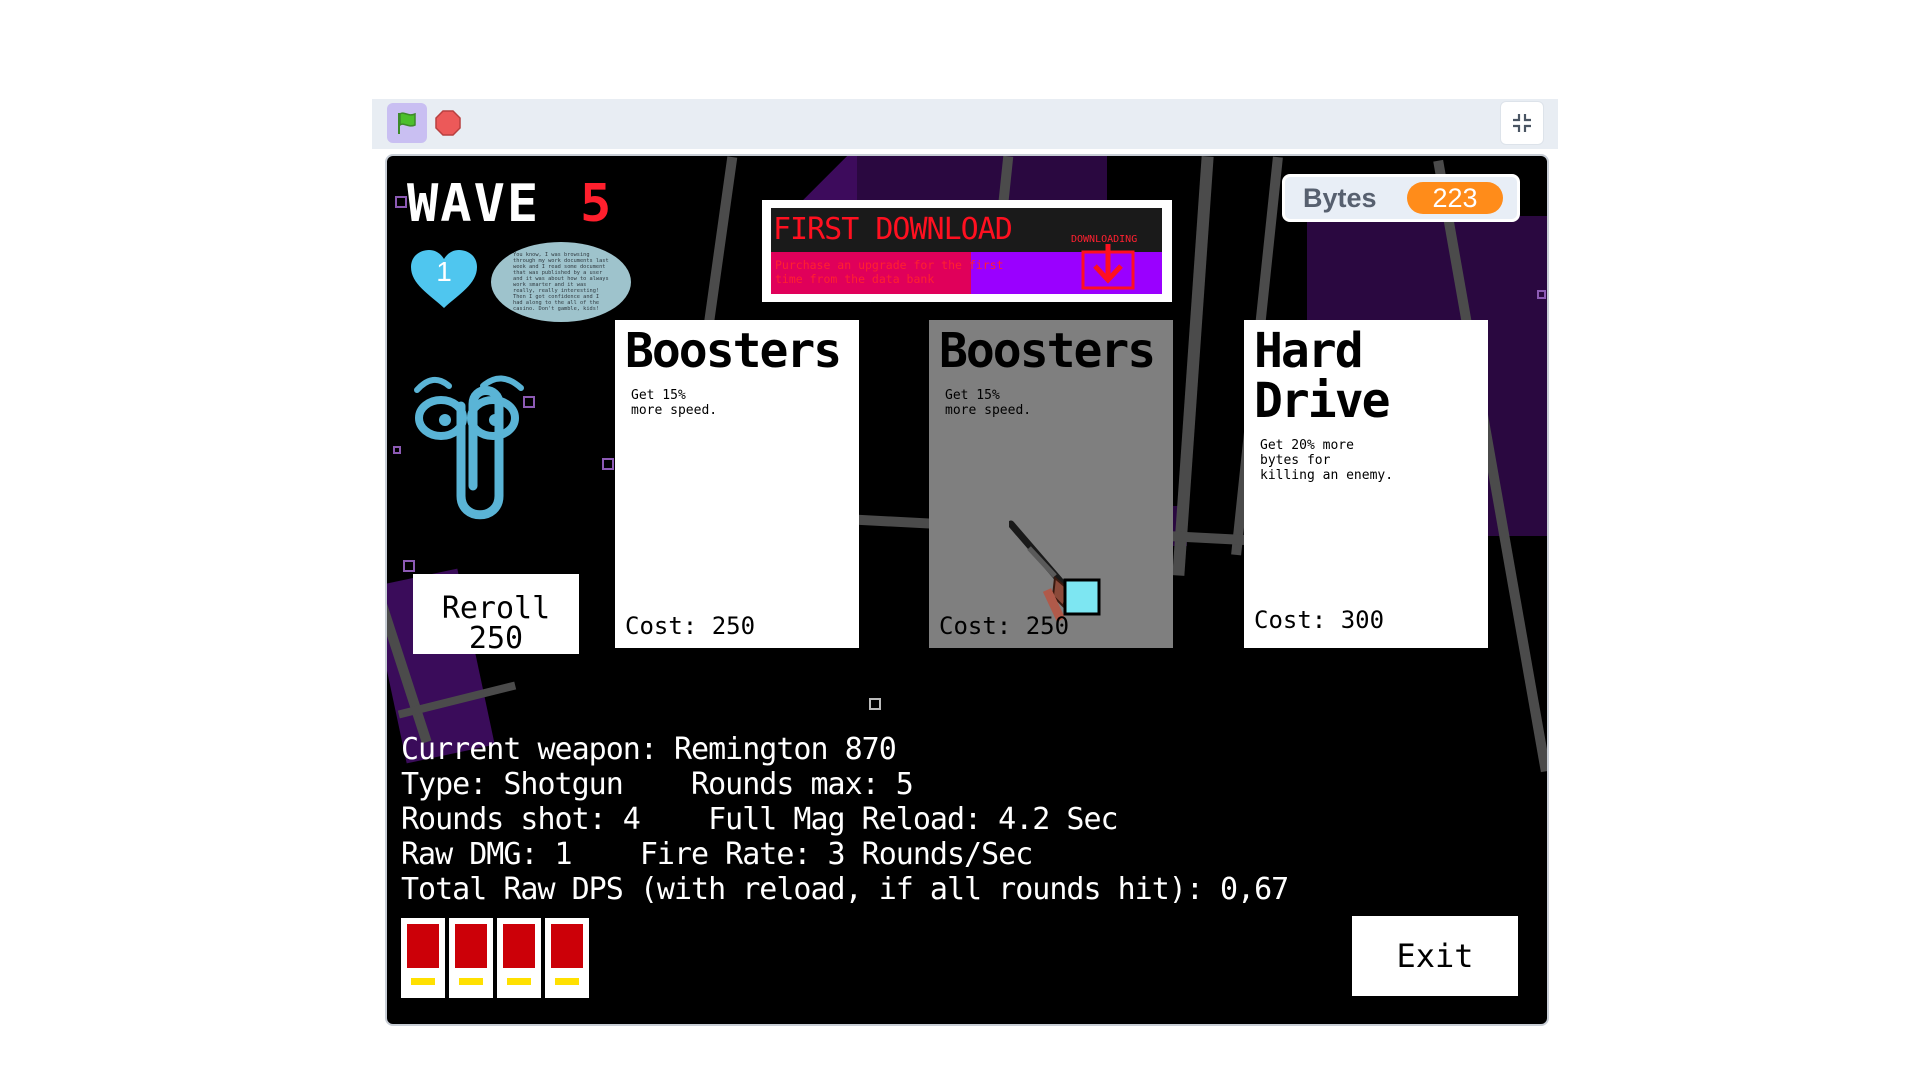 Image resolution: width=1920 pixels, height=1080 pixels. I want to click on stat-line-rounds: Rounds shot: 4 Full Mag Reload: 4.2 Sec, so click(760, 819).